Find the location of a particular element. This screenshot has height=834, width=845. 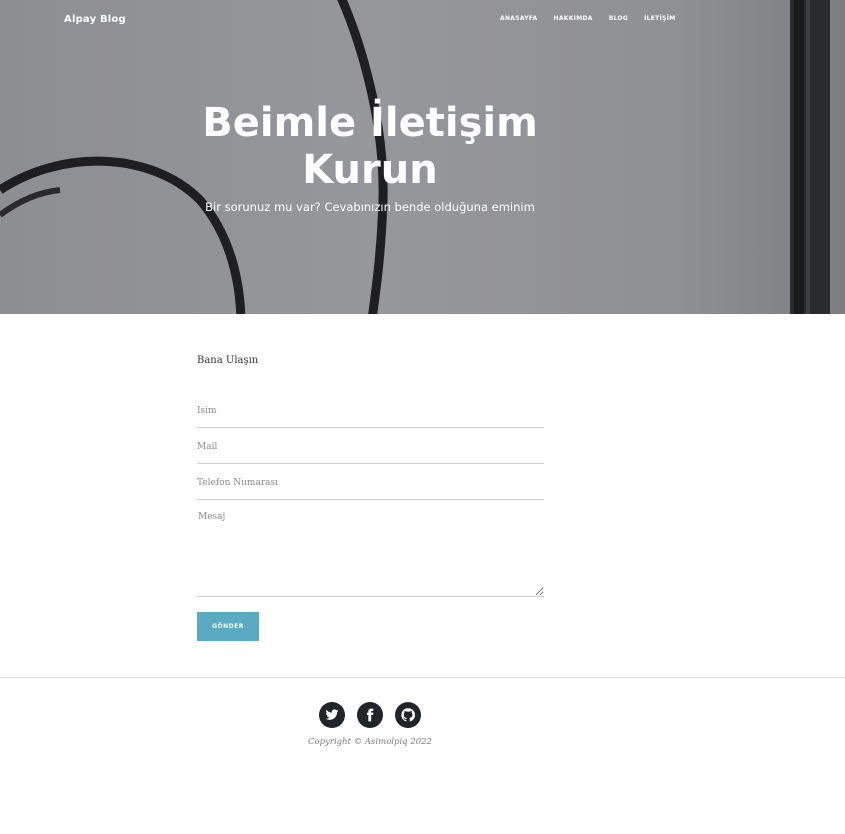

page-title-line2: Kurun is located at coordinates (370, 170).